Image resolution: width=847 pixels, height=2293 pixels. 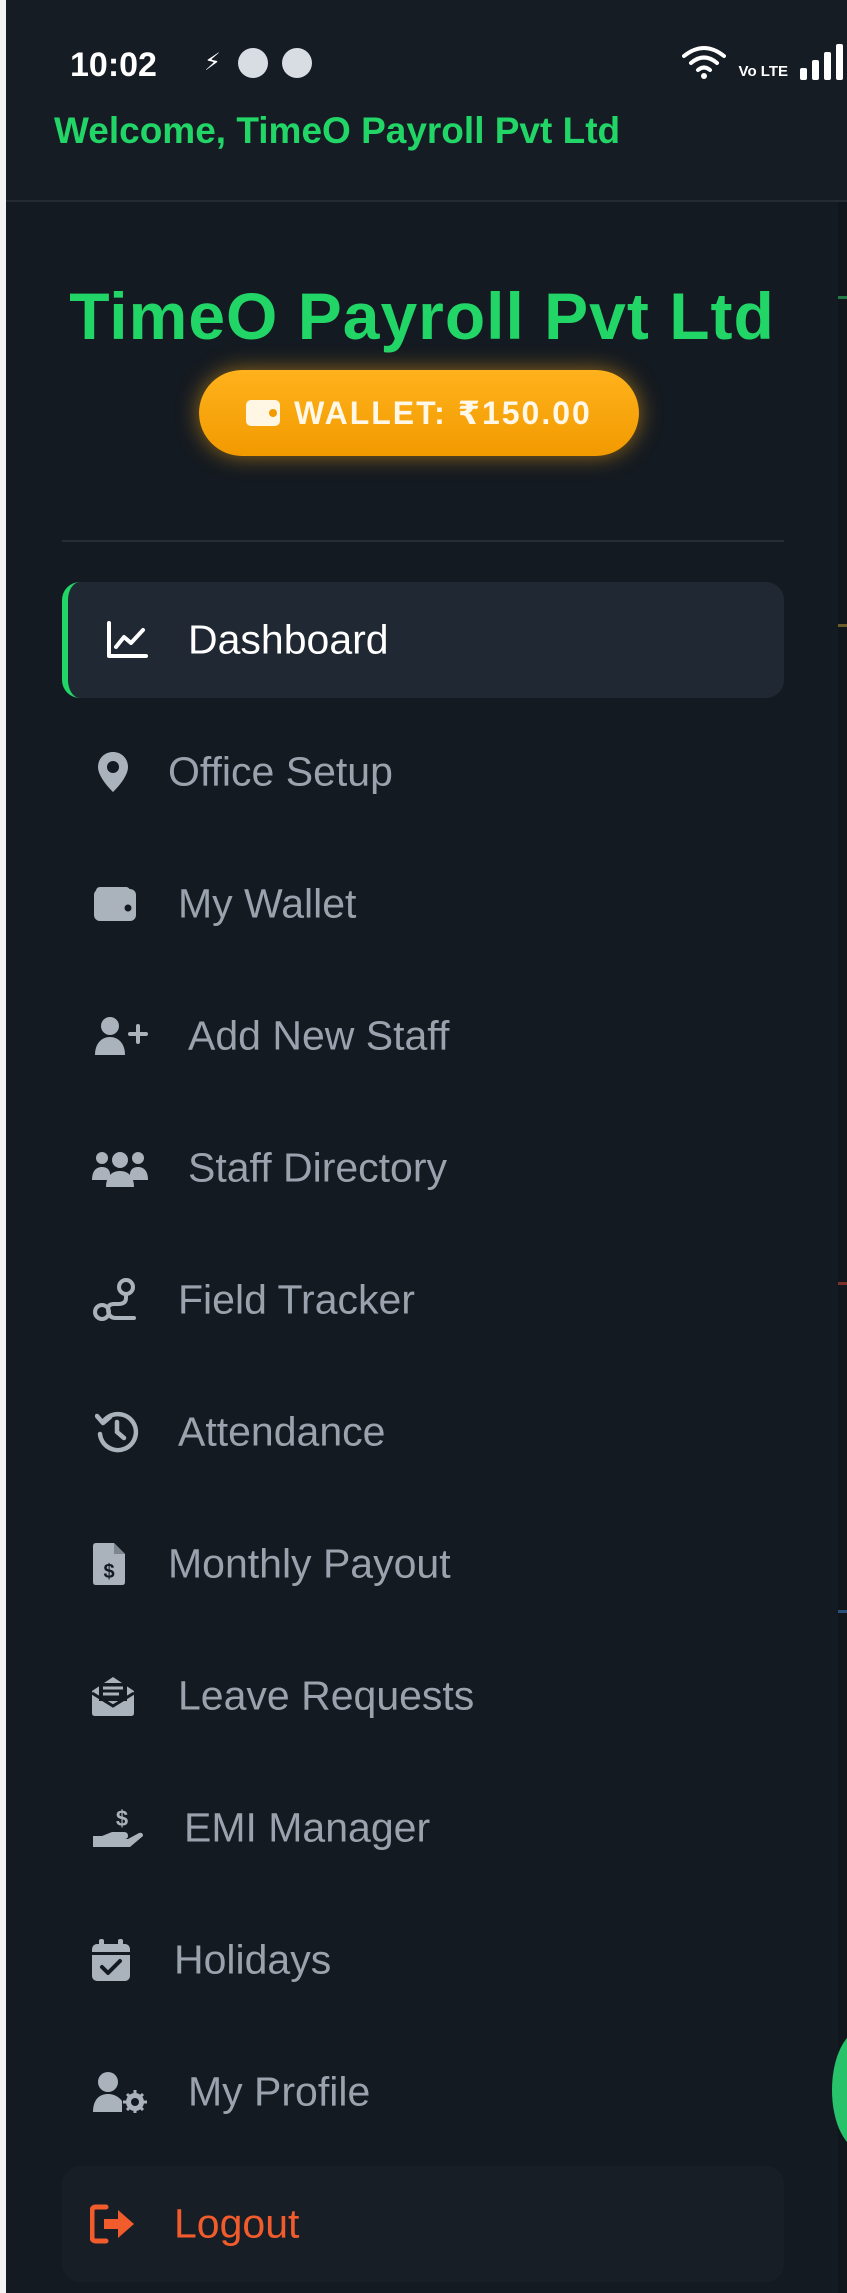 What do you see at coordinates (120, 1168) in the screenshot?
I see `users-icon` at bounding box center [120, 1168].